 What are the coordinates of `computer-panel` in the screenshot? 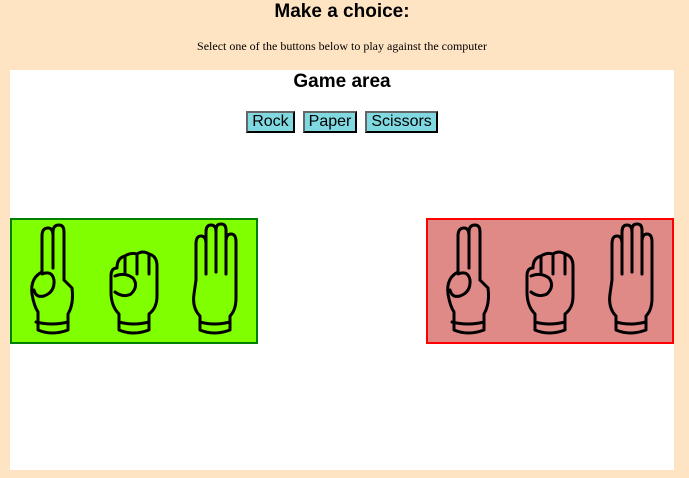 It's located at (550, 281).